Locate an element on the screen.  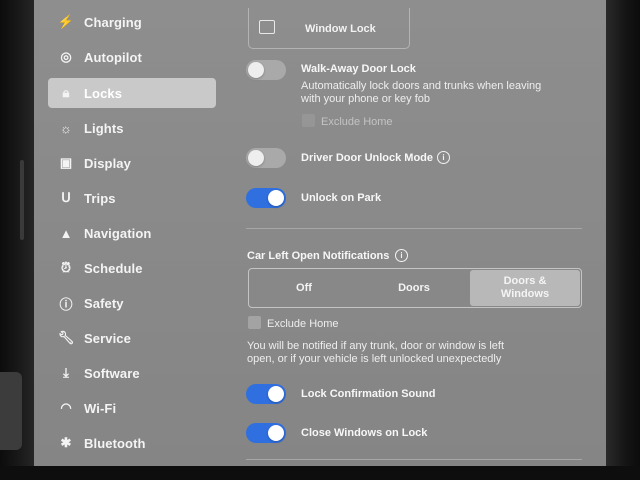
sidebar-item-label: Software is located at coordinates (112, 373).